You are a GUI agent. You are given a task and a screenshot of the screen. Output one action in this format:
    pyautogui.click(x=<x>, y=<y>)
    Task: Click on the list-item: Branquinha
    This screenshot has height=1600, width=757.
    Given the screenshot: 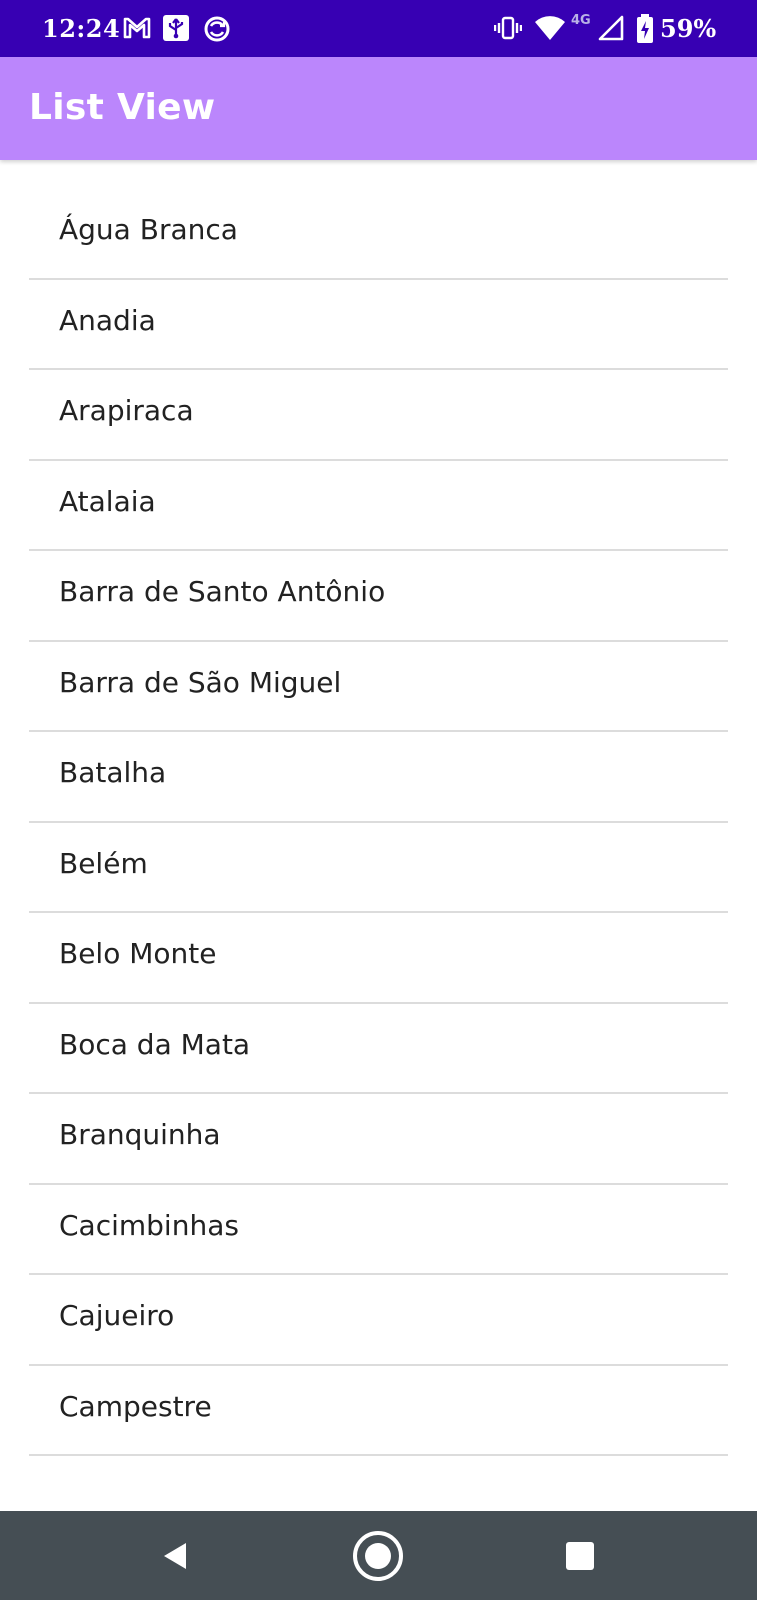 What is the action you would take?
    pyautogui.click(x=378, y=1139)
    